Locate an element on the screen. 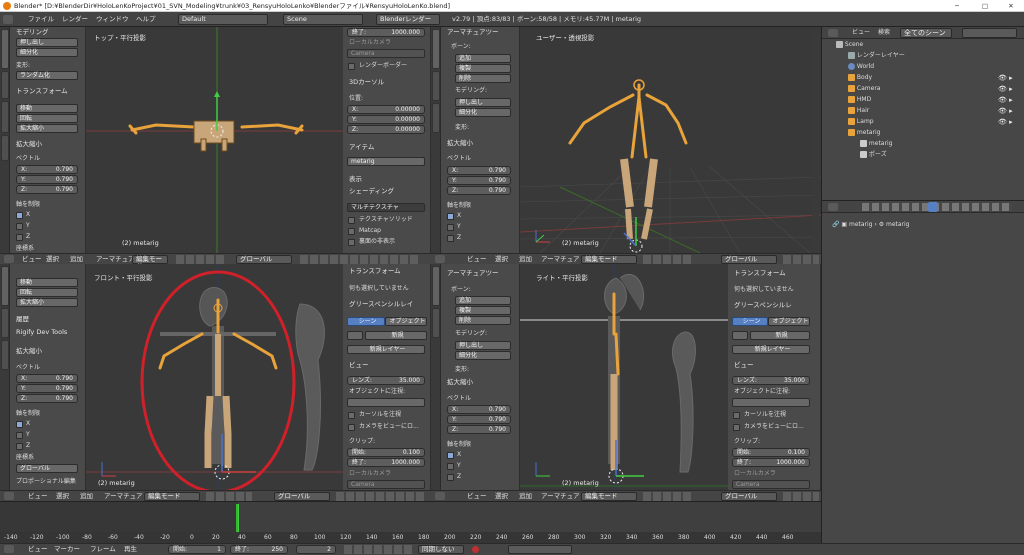 The height and width of the screenshot is (555, 1024). menu-add-bl: 追加 is located at coordinates (86, 496).